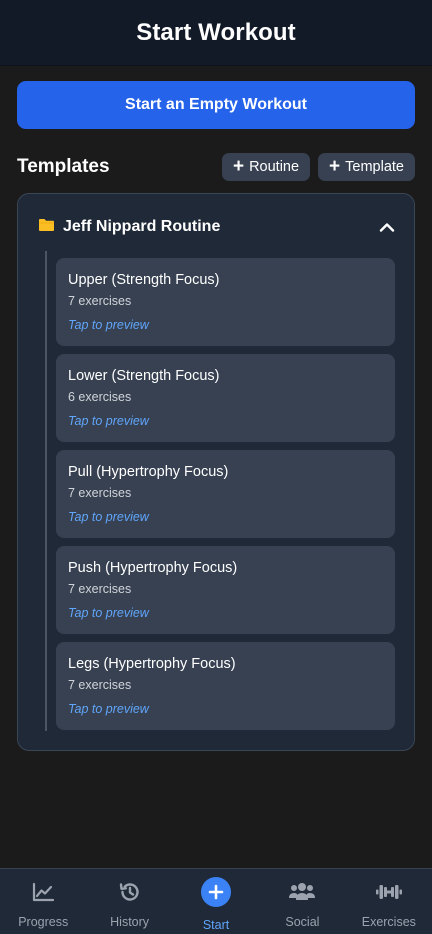 The width and height of the screenshot is (432, 934). What do you see at coordinates (216, 892) in the screenshot?
I see `plus-icon` at bounding box center [216, 892].